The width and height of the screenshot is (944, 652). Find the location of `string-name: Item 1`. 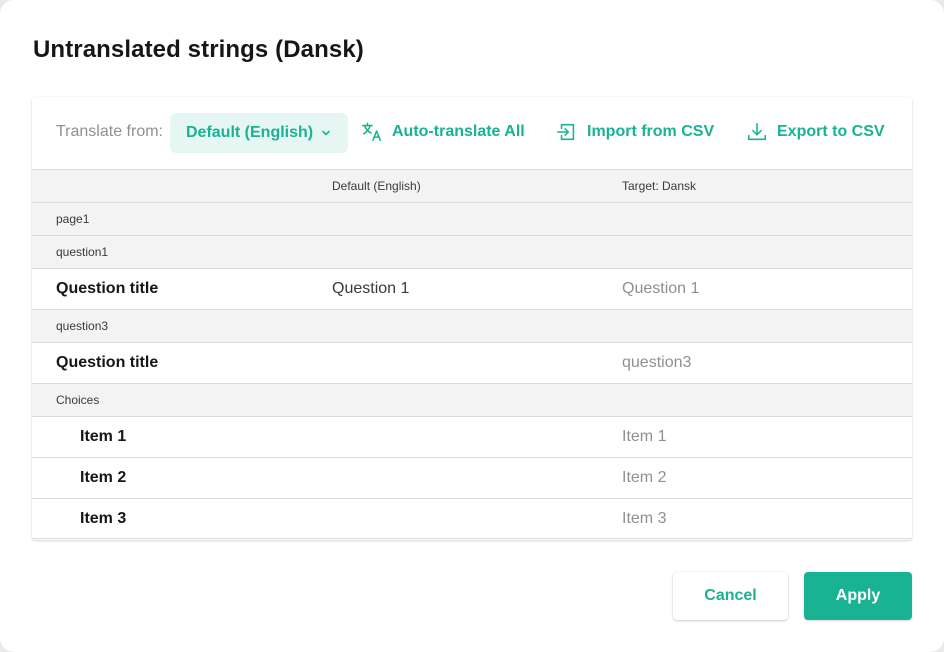

string-name: Item 1 is located at coordinates (103, 436).